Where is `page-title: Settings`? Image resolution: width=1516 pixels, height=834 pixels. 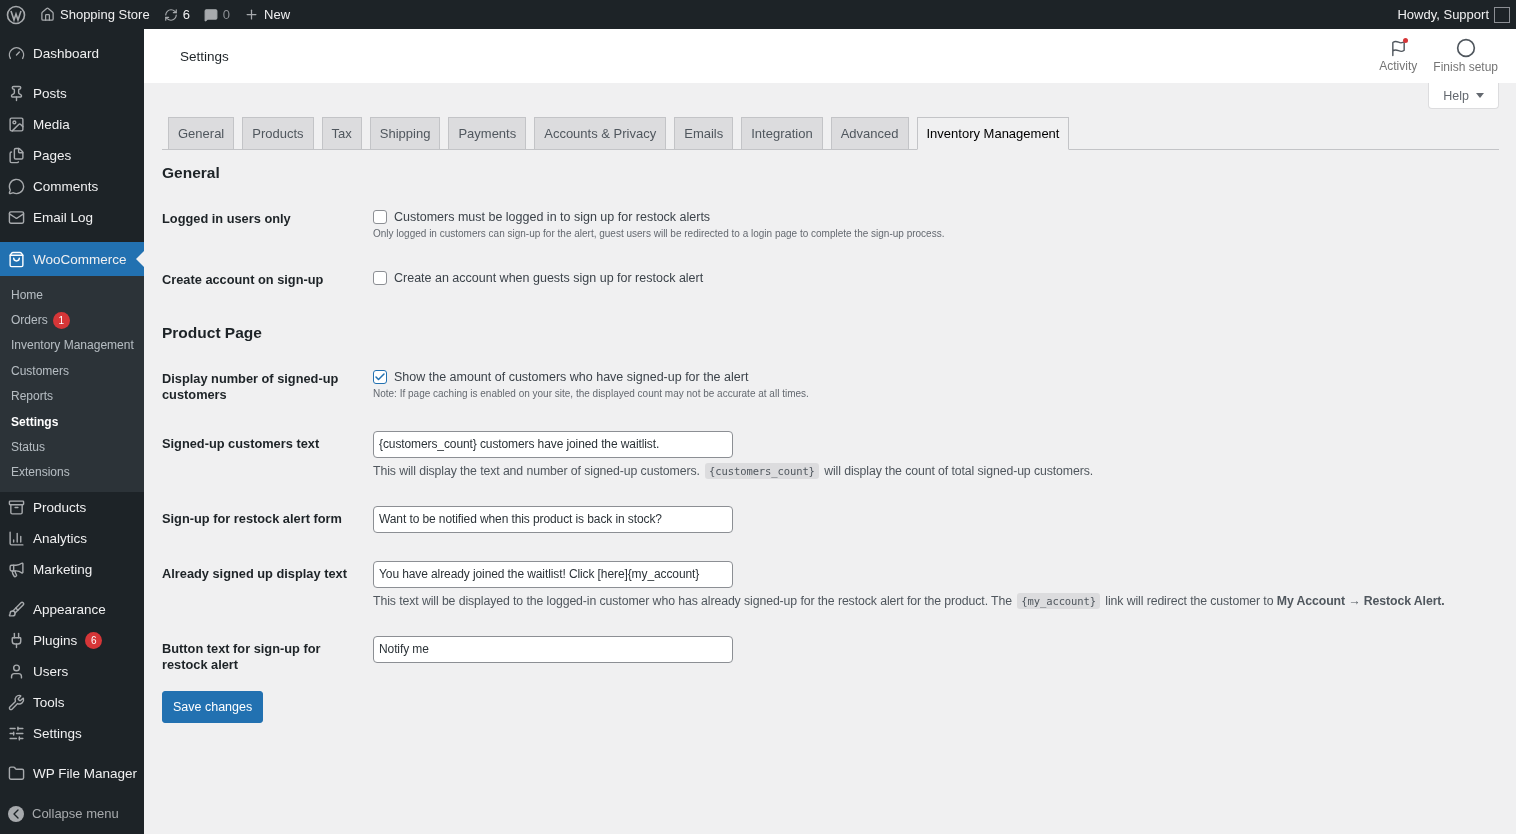
page-title: Settings is located at coordinates (205, 56).